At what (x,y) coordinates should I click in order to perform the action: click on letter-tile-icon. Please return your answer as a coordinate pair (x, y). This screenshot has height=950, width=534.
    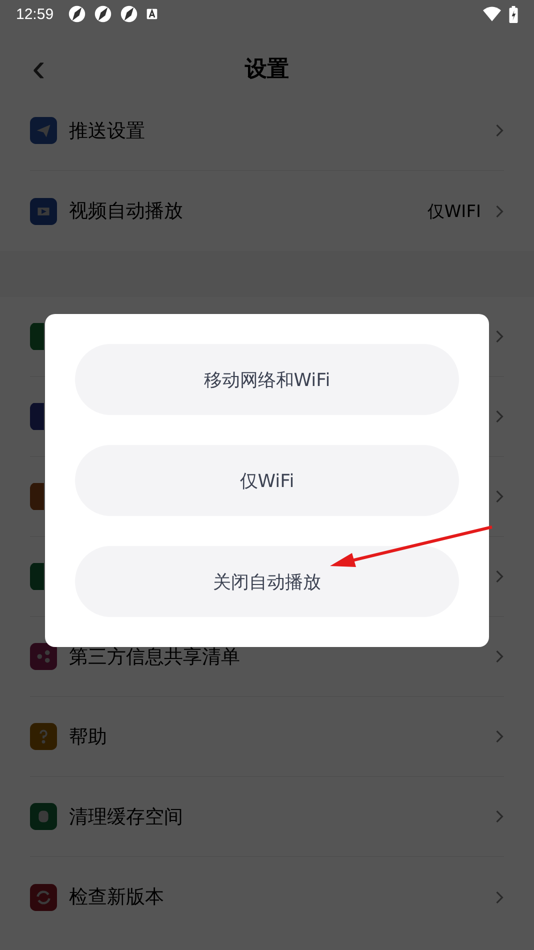
    Looking at the image, I should click on (152, 14).